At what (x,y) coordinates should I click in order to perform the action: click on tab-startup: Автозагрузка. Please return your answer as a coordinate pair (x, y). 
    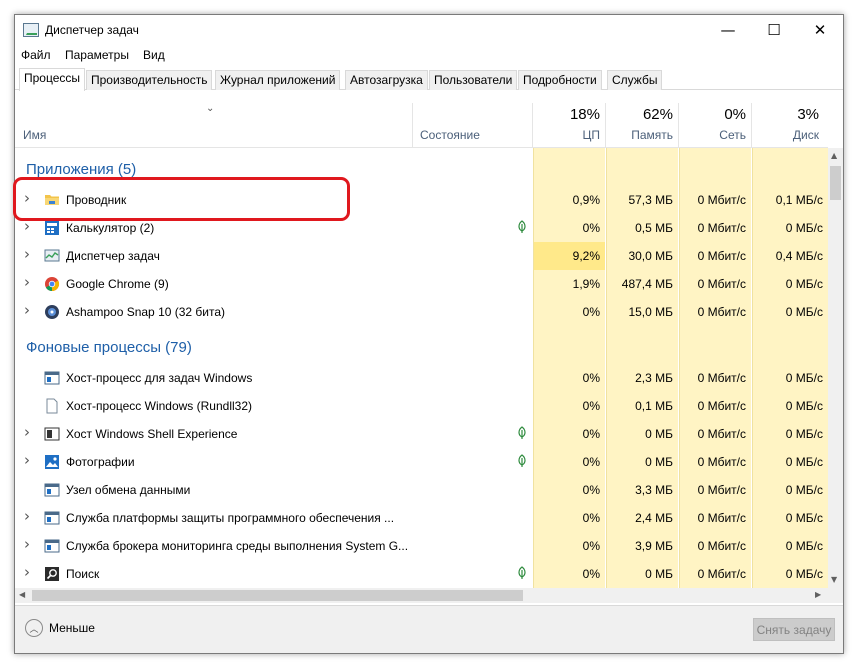
    Looking at the image, I should click on (386, 80).